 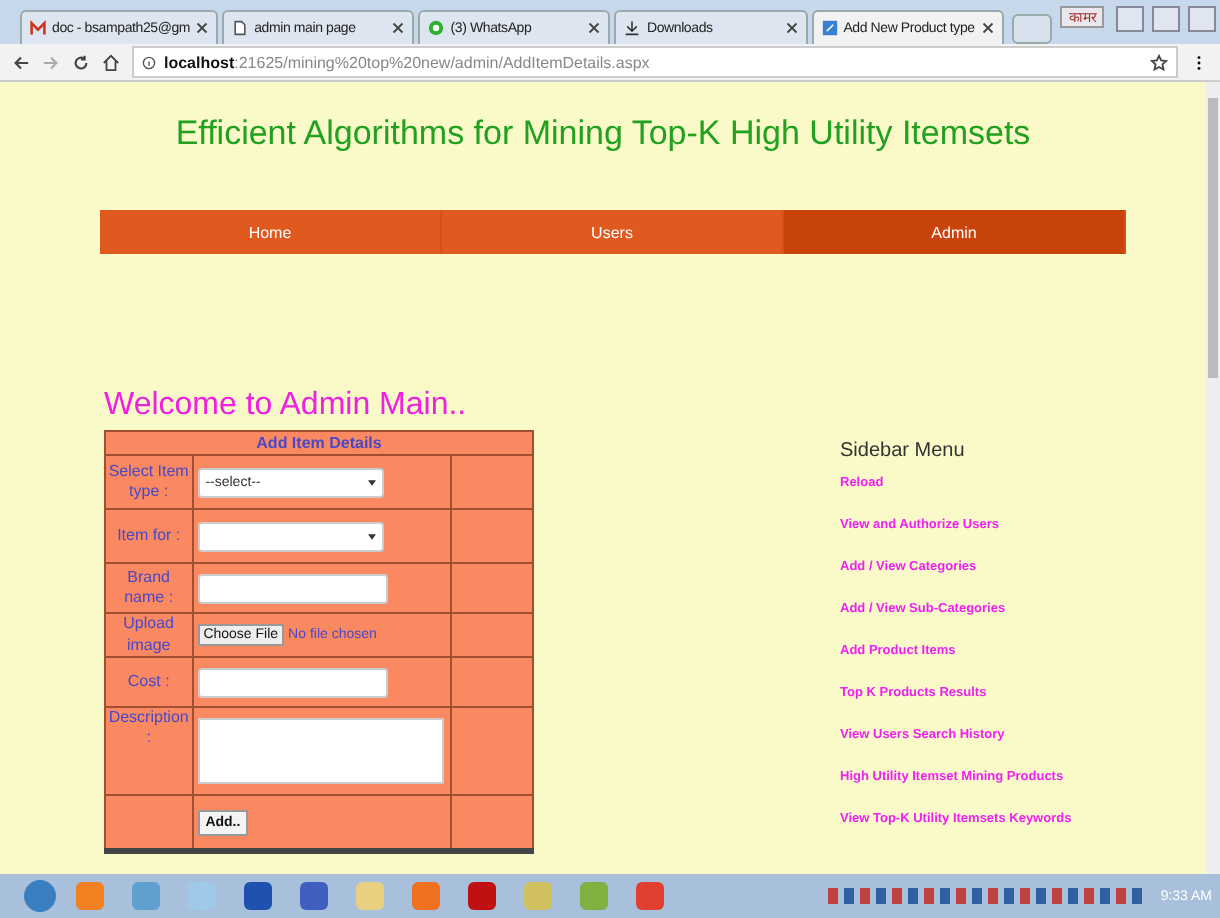 What do you see at coordinates (111, 62) in the screenshot?
I see `home-icon` at bounding box center [111, 62].